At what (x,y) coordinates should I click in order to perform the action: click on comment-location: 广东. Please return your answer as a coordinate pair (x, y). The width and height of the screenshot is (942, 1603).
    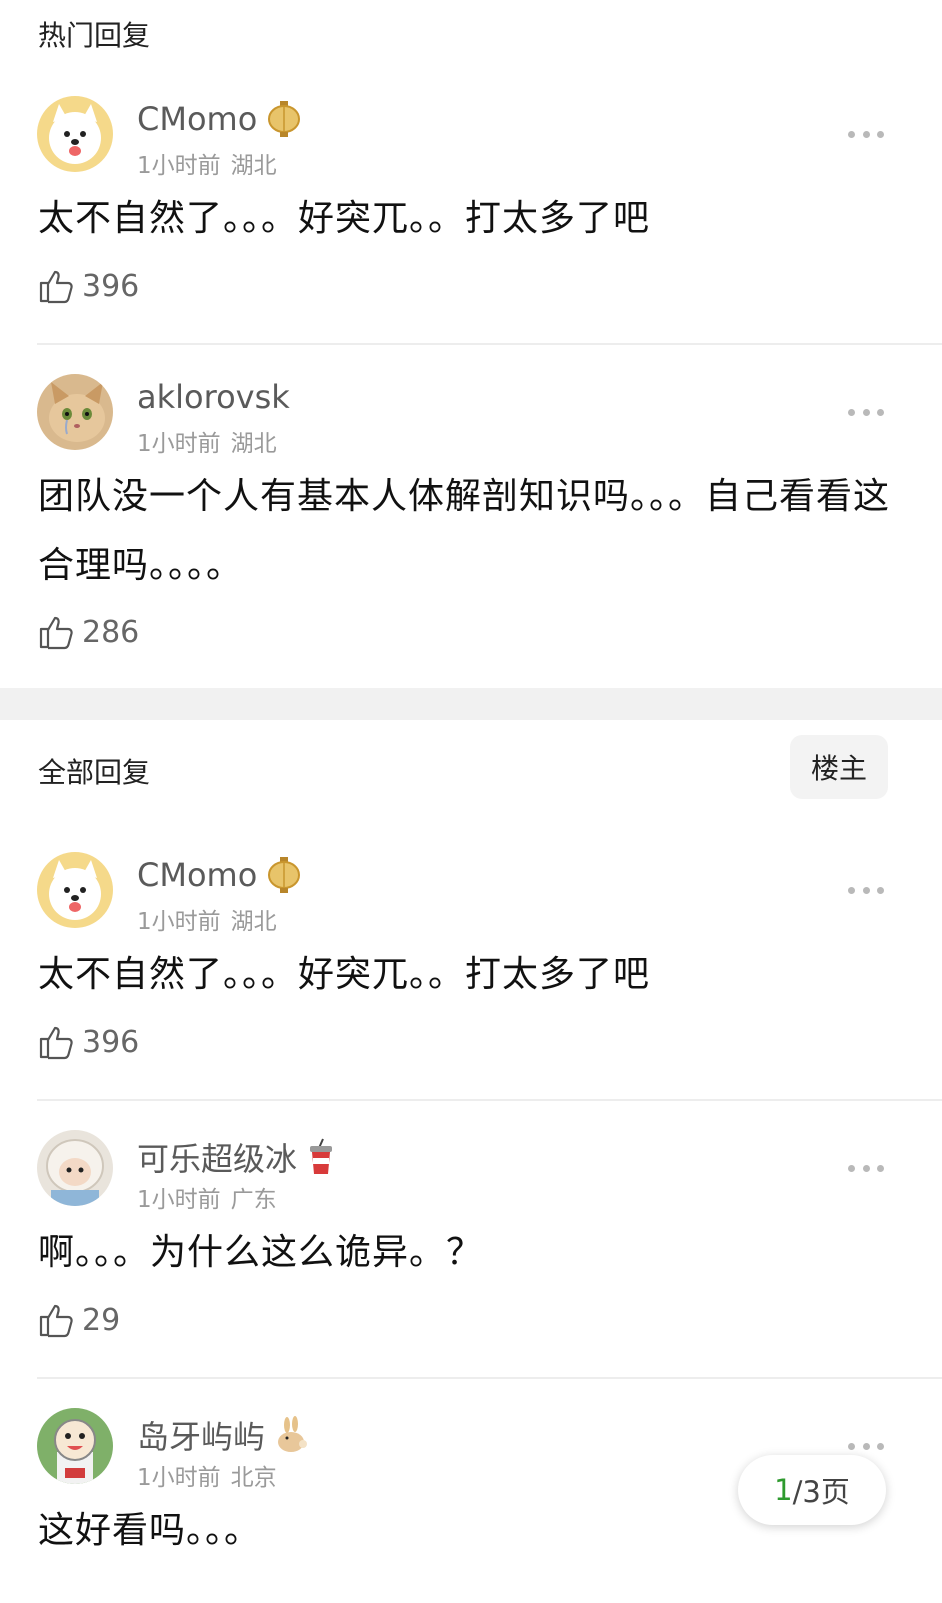
    Looking at the image, I should click on (253, 1200).